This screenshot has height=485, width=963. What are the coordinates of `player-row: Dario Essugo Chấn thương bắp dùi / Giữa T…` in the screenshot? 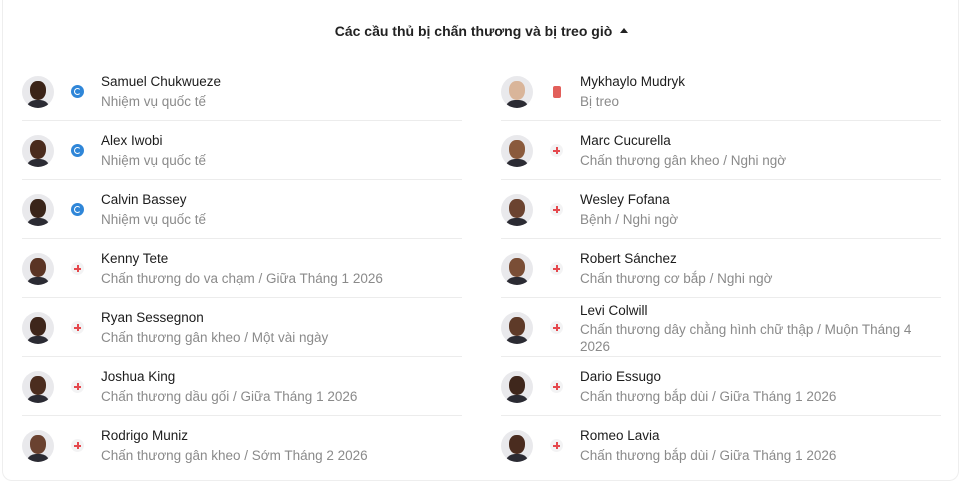 It's located at (721, 386).